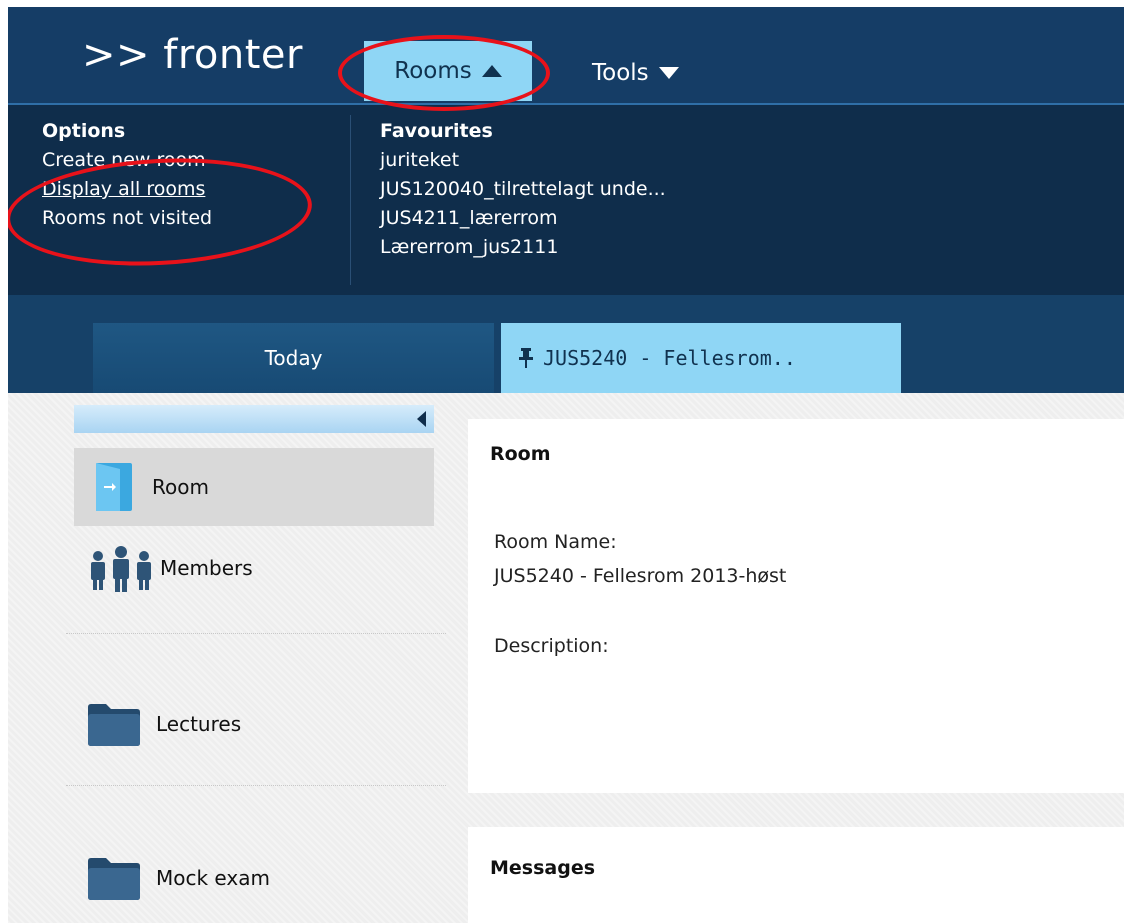 The image size is (1124, 923). What do you see at coordinates (543, 868) in the screenshot?
I see `messages-panel-title: Messages` at bounding box center [543, 868].